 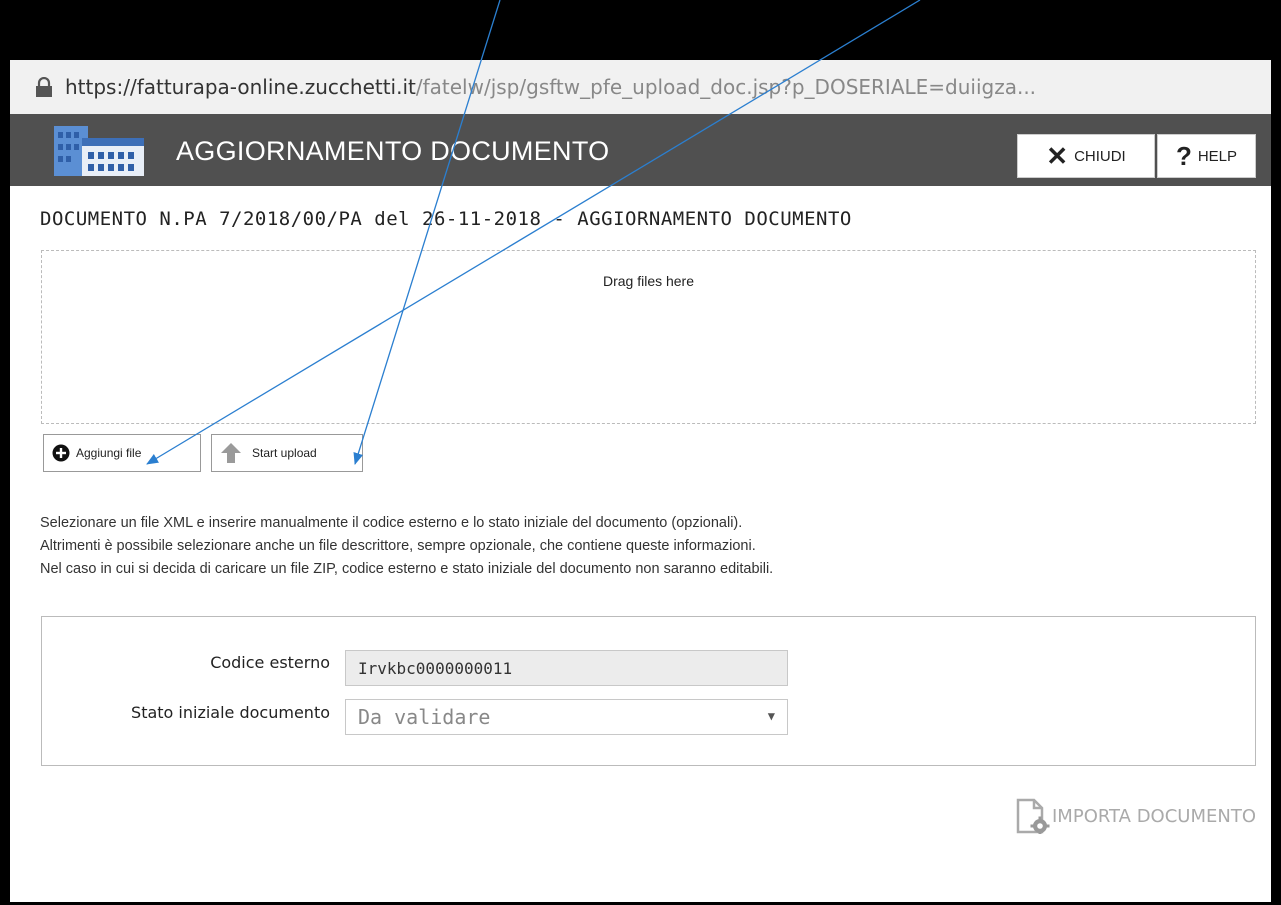 I want to click on import-document-button: IMPORTA DOCUMENTO, so click(x=1135, y=816).